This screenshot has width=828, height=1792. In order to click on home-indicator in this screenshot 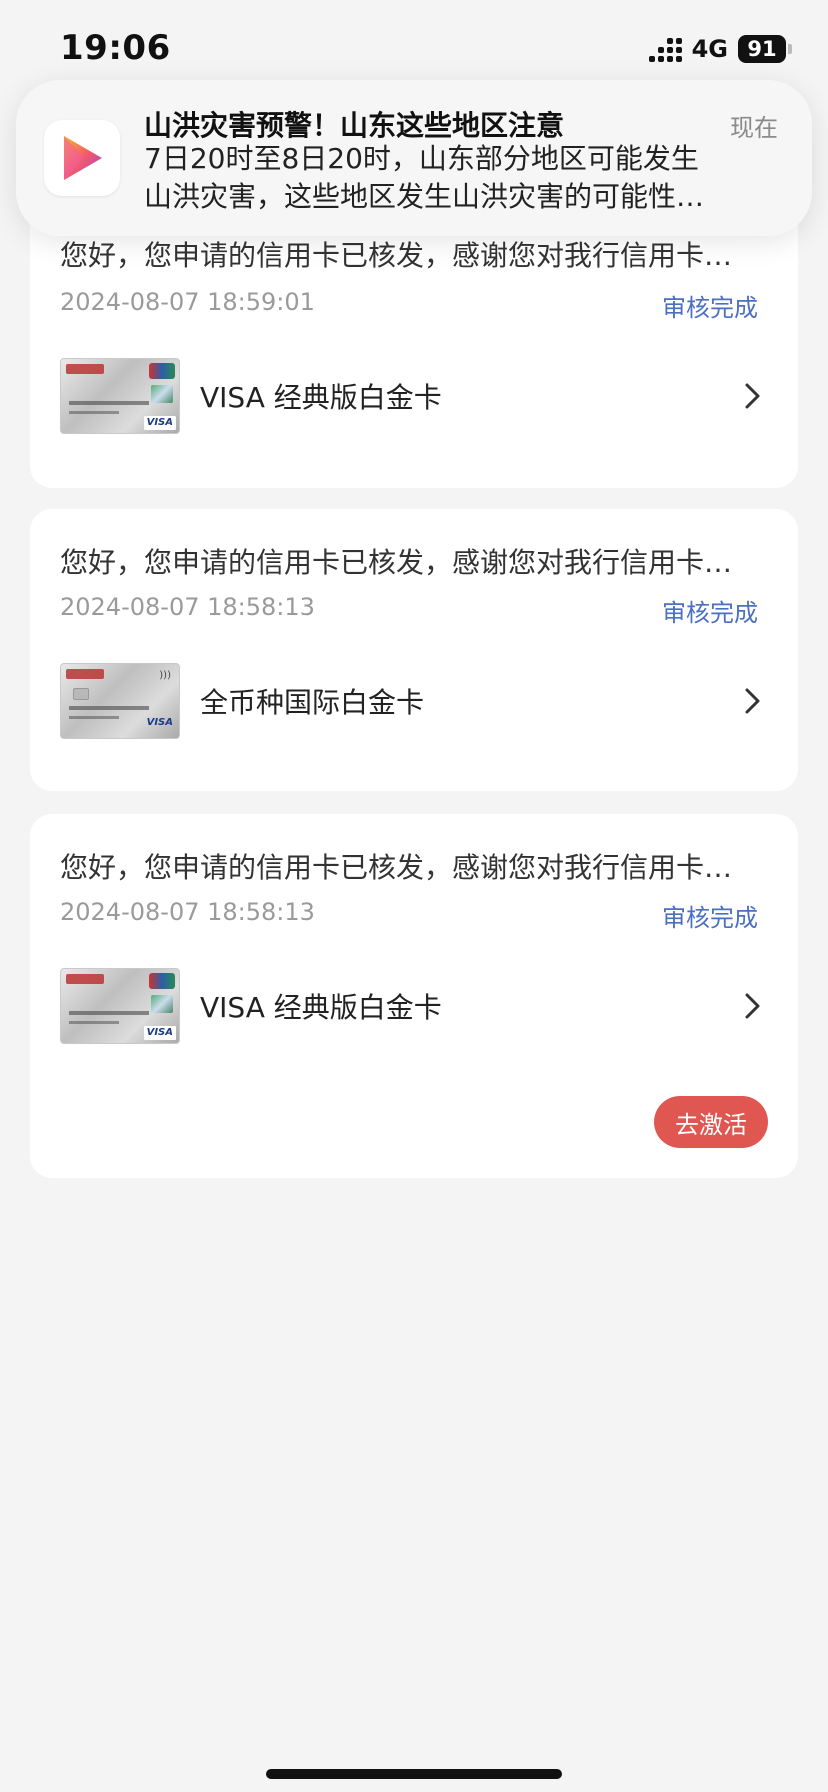, I will do `click(414, 1774)`.